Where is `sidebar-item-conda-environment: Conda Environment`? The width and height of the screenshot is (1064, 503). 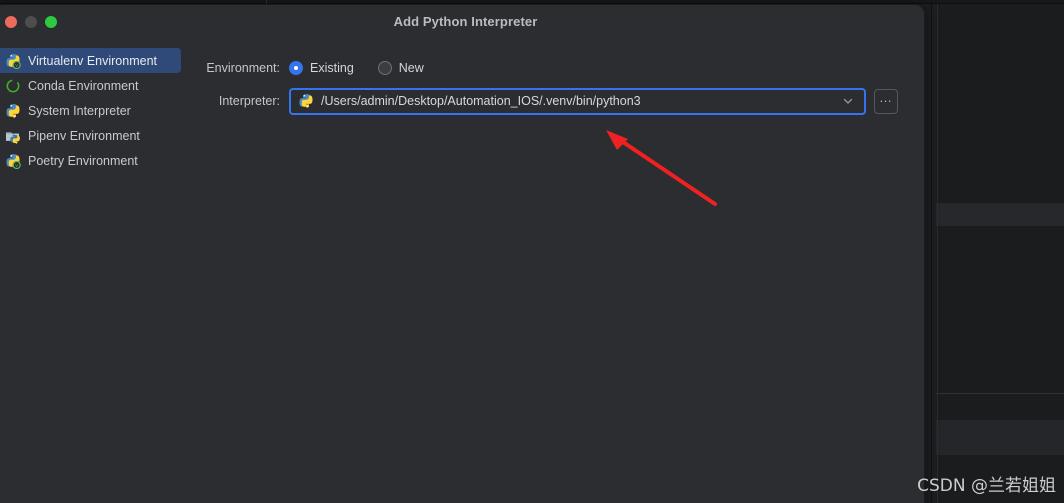
sidebar-item-conda-environment: Conda Environment is located at coordinates (91, 85).